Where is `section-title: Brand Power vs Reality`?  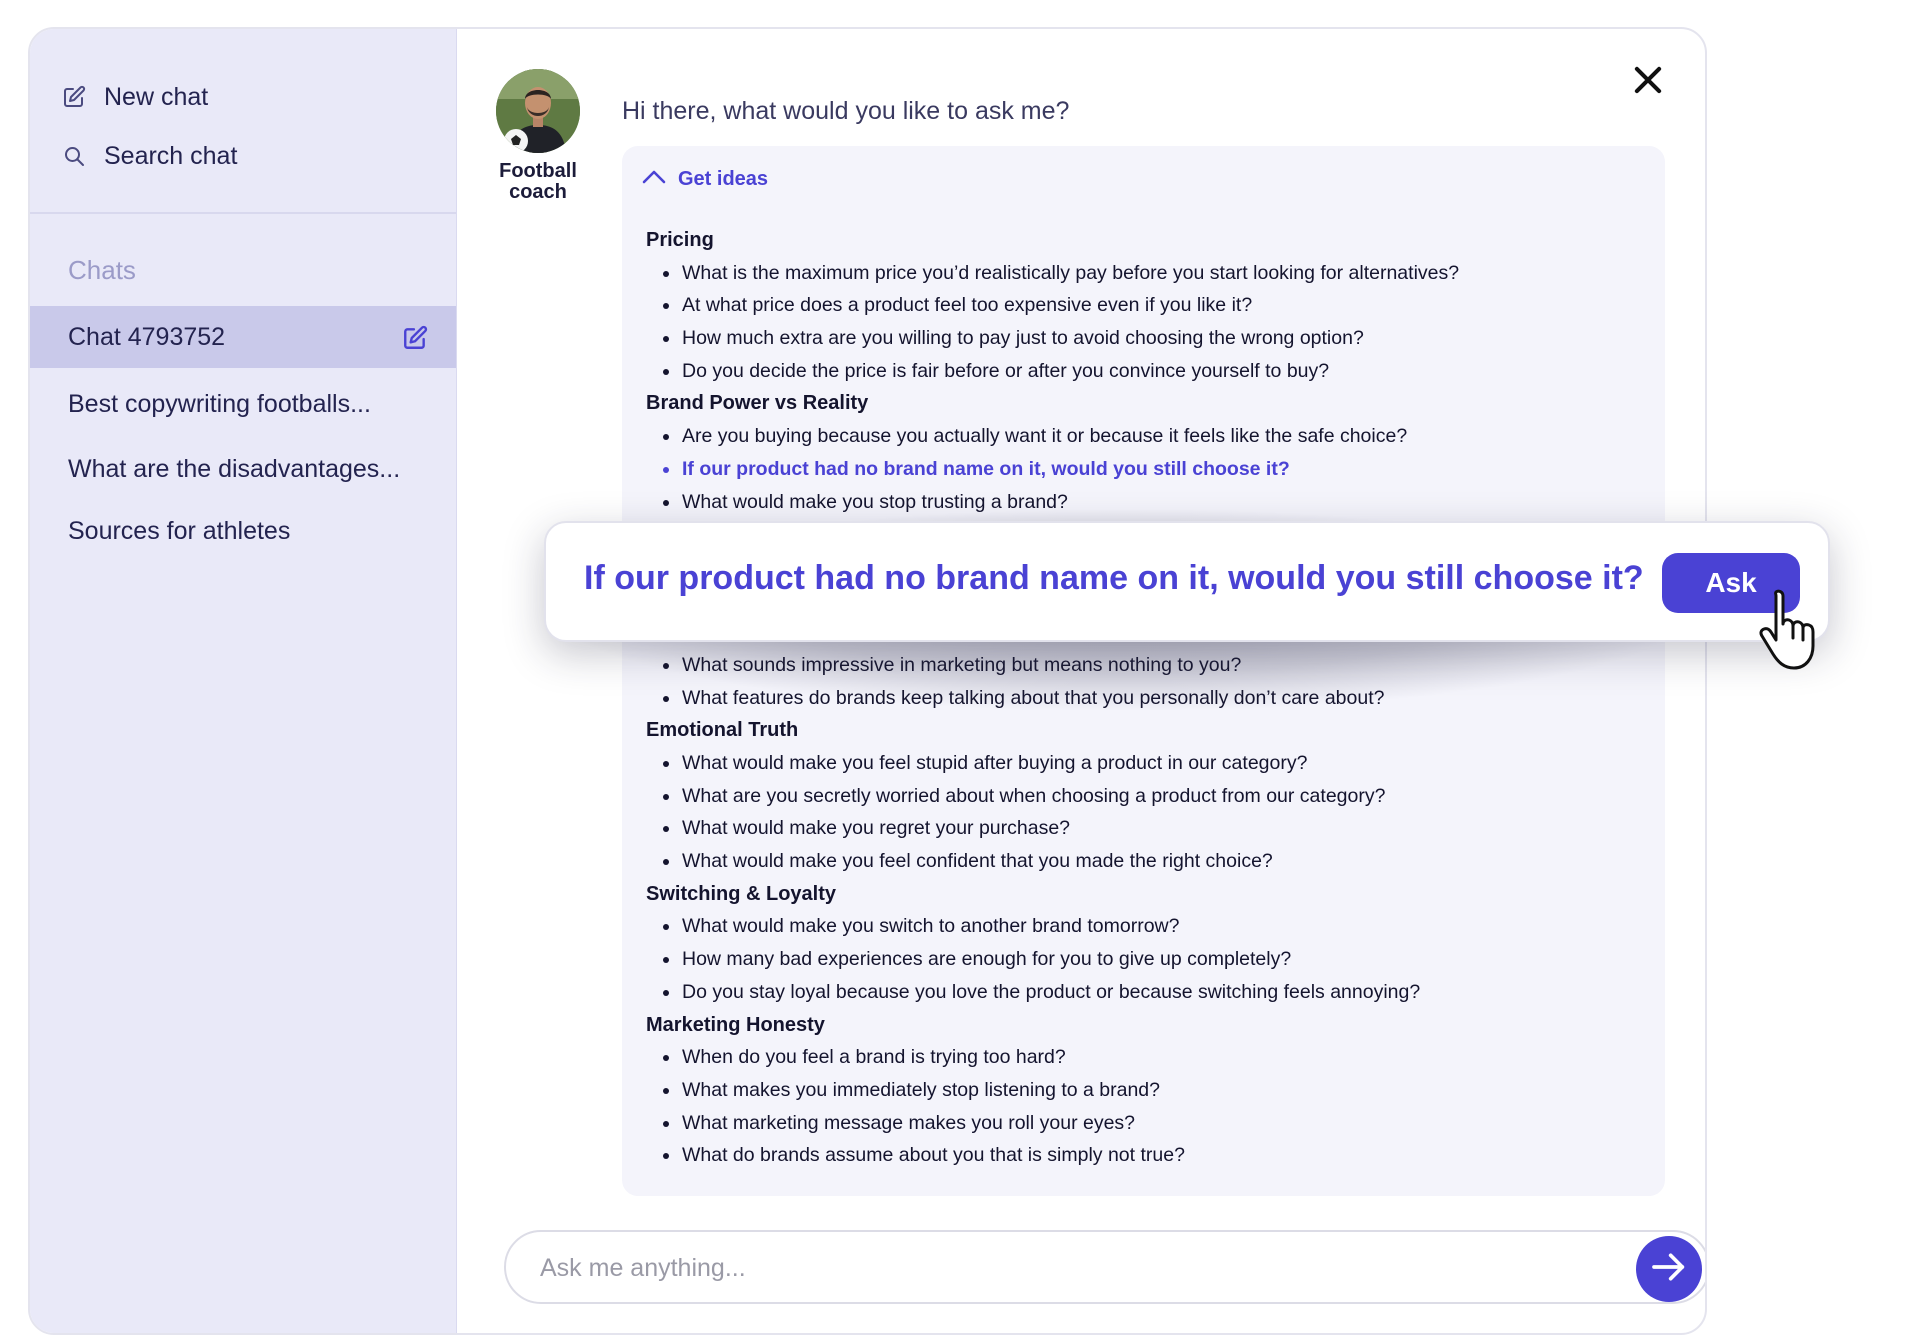
section-title: Brand Power vs Reality is located at coordinates (757, 403).